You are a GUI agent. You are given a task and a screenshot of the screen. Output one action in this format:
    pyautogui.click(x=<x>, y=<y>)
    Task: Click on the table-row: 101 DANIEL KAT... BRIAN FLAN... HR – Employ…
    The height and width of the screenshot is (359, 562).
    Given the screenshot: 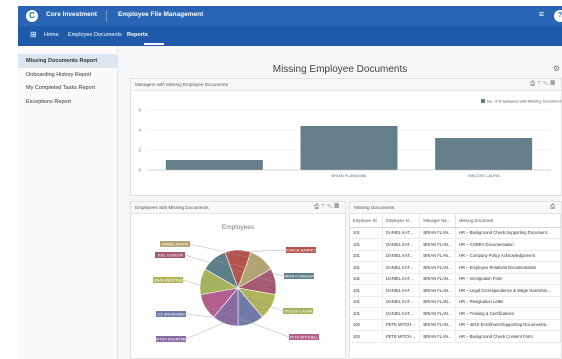 What is the action you would take?
    pyautogui.click(x=455, y=267)
    